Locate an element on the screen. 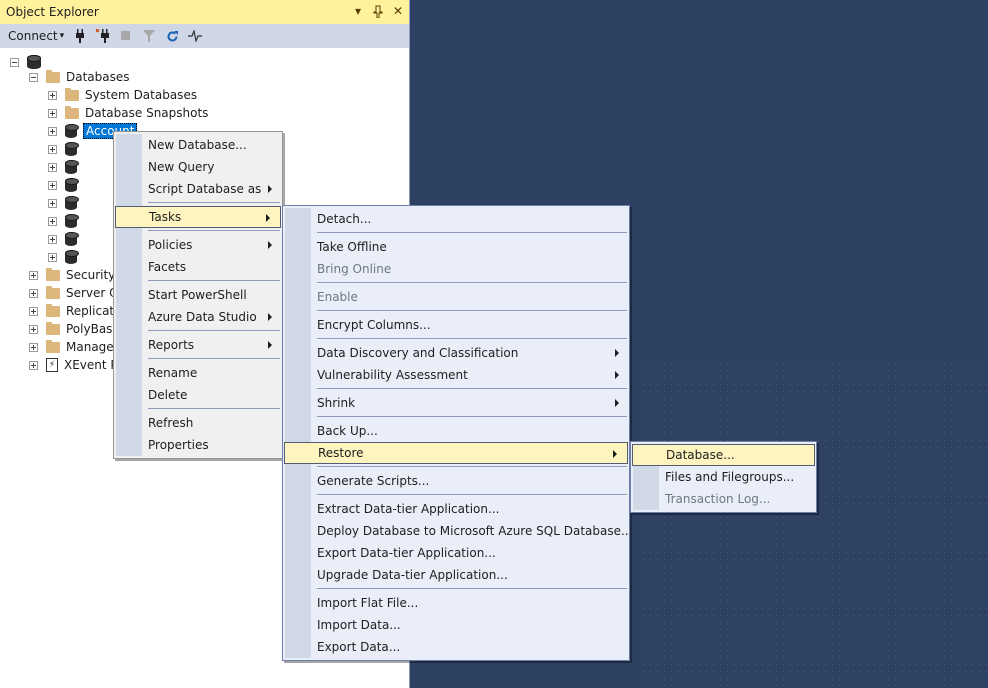 The width and height of the screenshot is (988, 688). xevent-icon: ⚡ is located at coordinates (52, 365).